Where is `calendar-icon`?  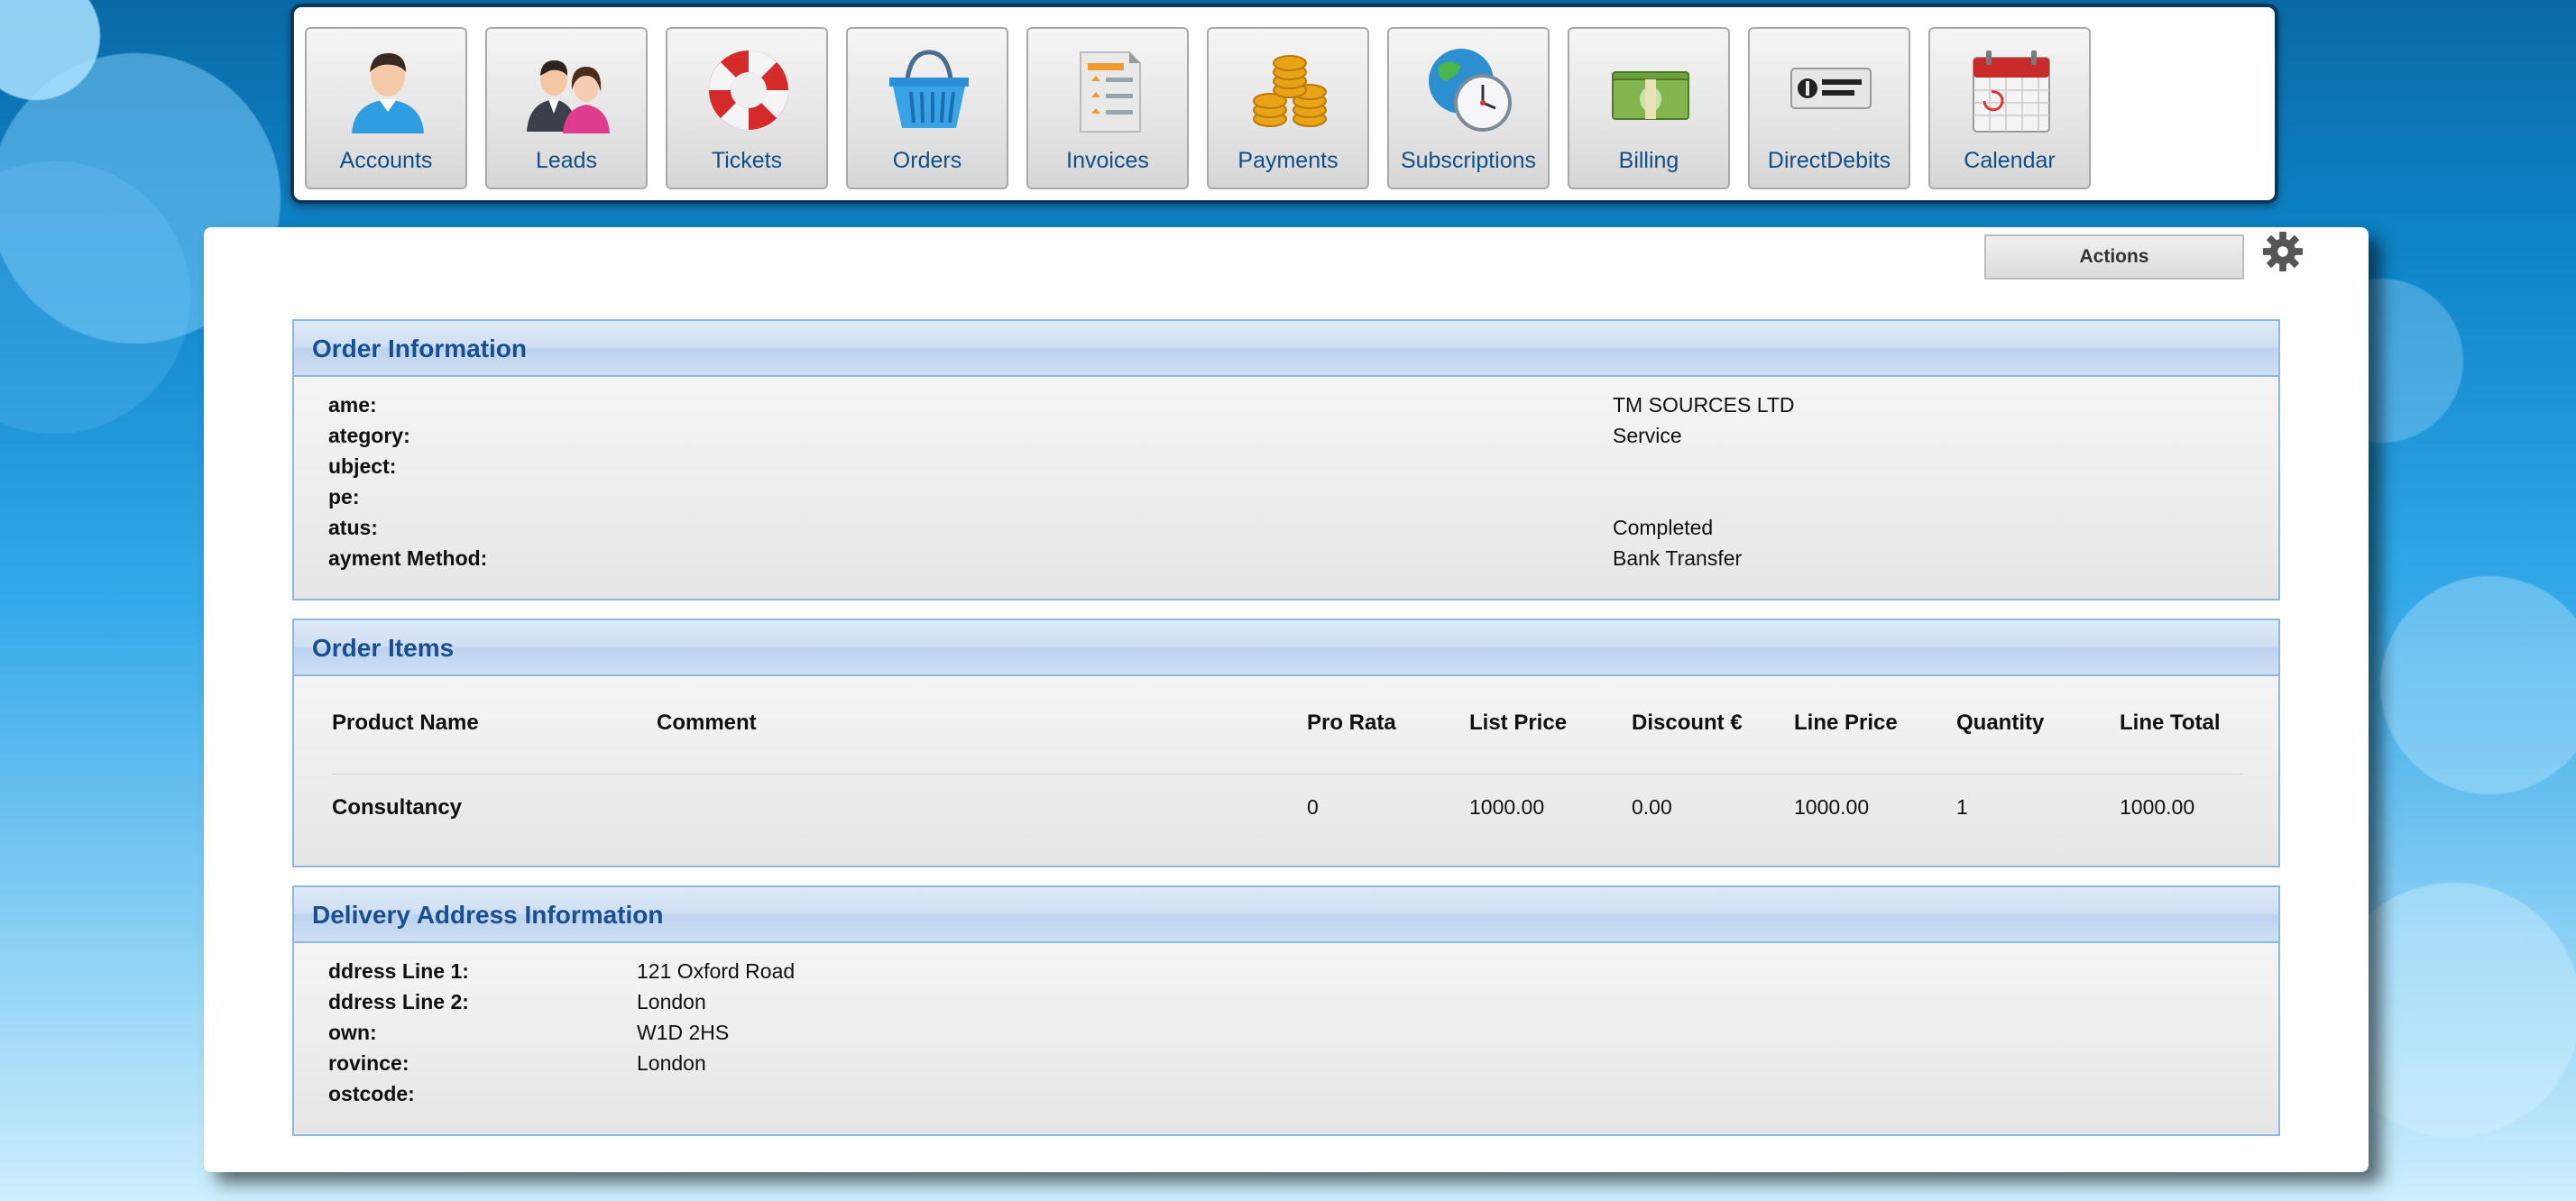 calendar-icon is located at coordinates (2011, 91).